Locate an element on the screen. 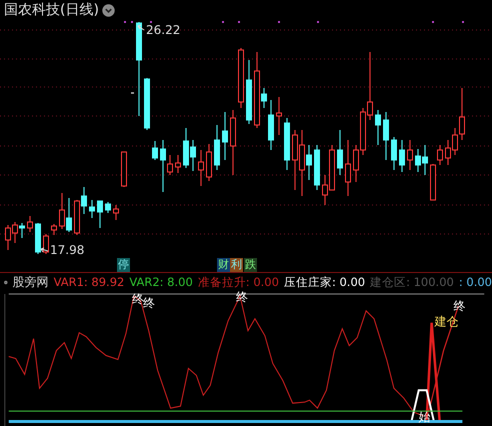  indicator-name: 股旁网 is located at coordinates (30, 282).